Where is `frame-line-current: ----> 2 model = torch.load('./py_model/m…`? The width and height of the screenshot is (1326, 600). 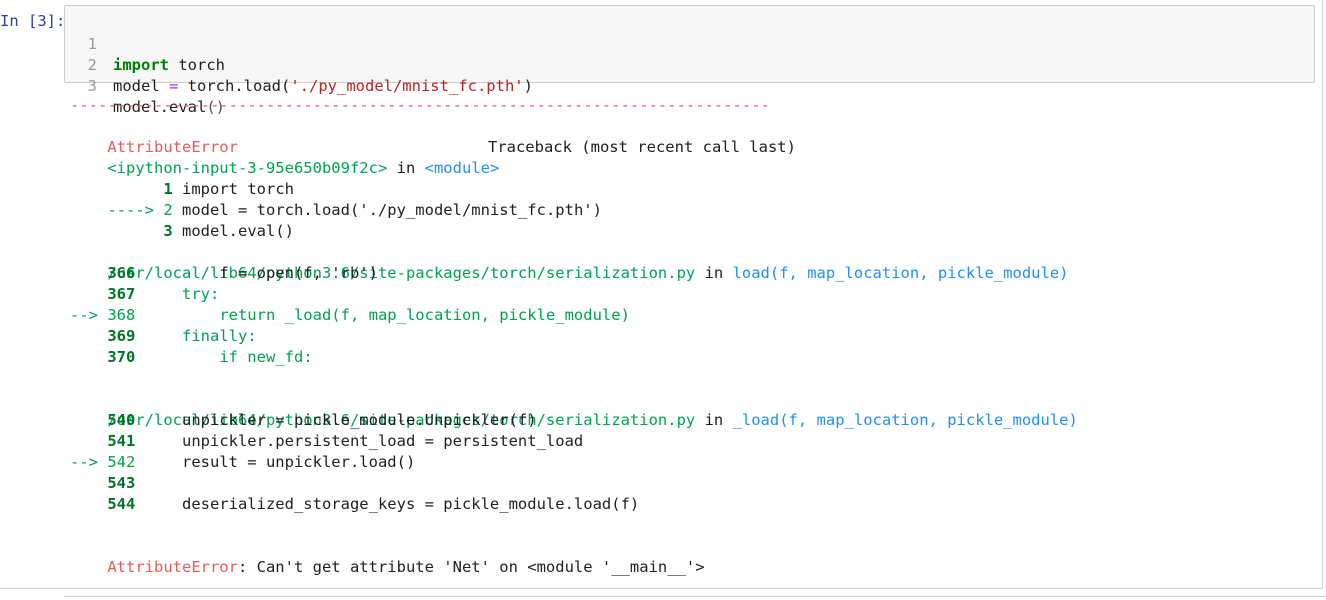
frame-line-current: ----> 2 model = torch.load('./py_model/m… is located at coordinates (354, 210).